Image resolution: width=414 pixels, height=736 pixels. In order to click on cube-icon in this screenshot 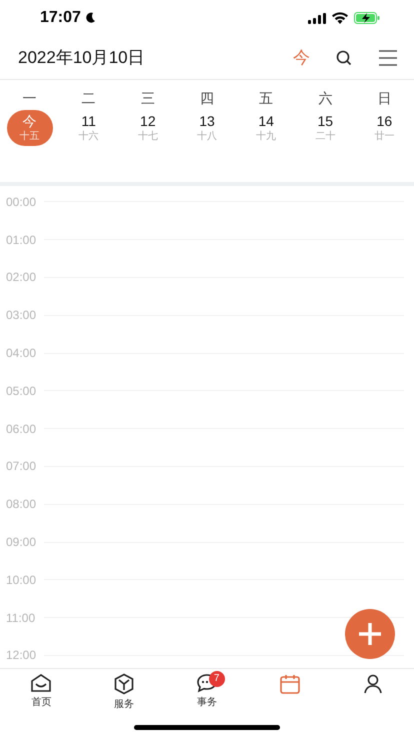, I will do `click(124, 684)`.